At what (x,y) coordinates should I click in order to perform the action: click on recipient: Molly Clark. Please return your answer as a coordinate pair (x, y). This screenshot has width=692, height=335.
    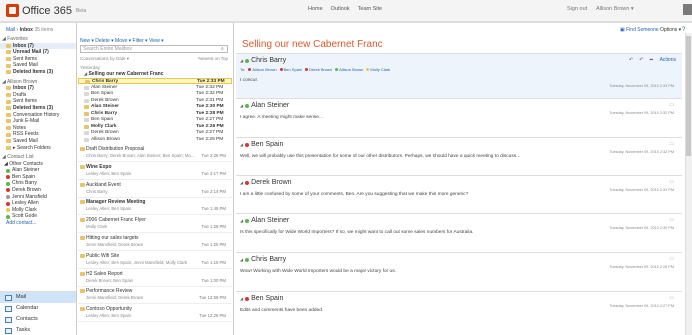
    Looking at the image, I should click on (378, 69).